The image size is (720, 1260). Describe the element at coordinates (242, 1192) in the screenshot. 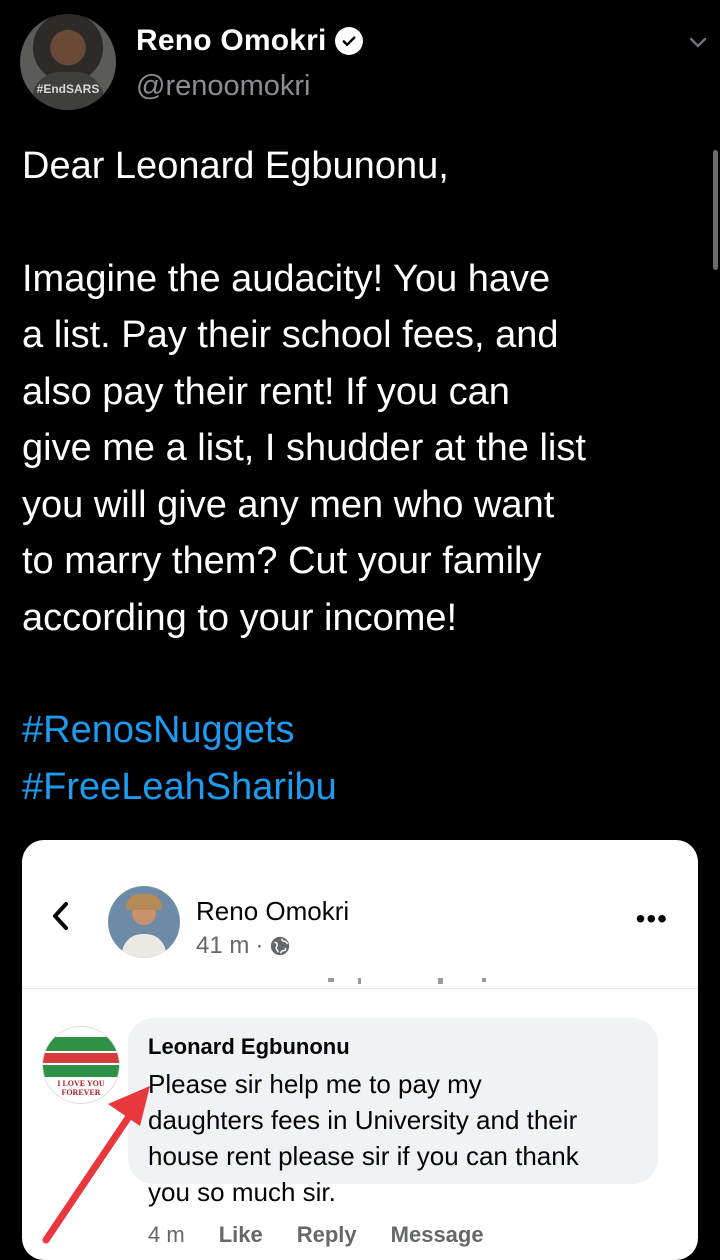

I see `comment-line: you so much sir.` at that location.